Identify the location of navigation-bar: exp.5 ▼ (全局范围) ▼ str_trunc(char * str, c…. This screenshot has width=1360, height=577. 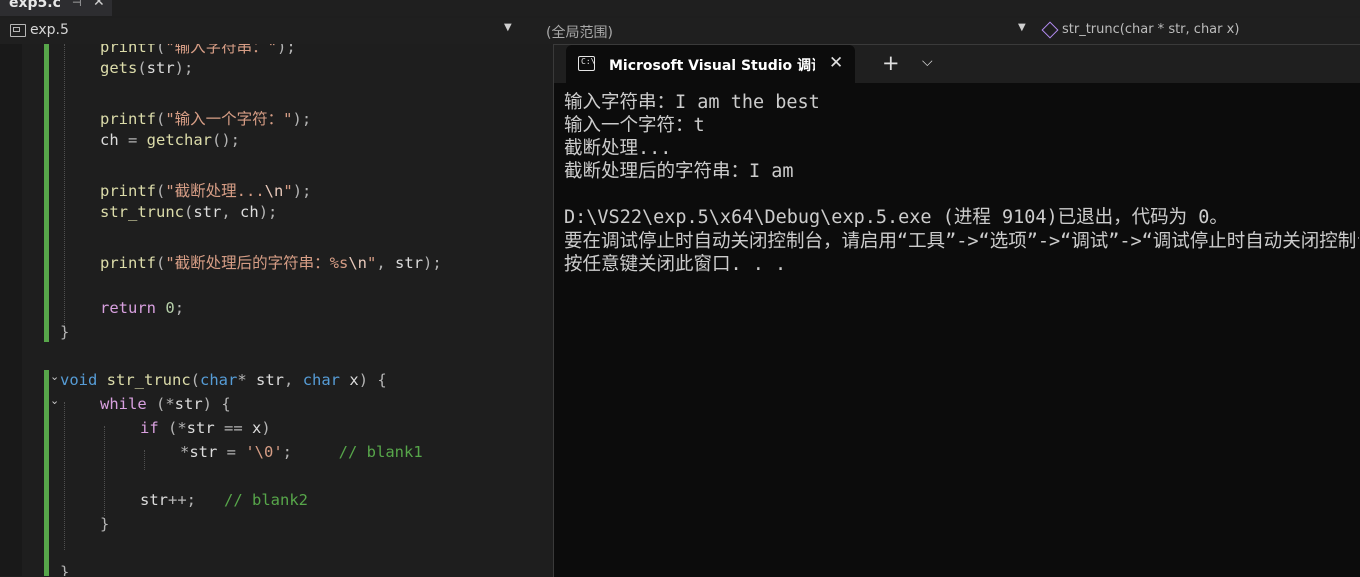
(680, 31).